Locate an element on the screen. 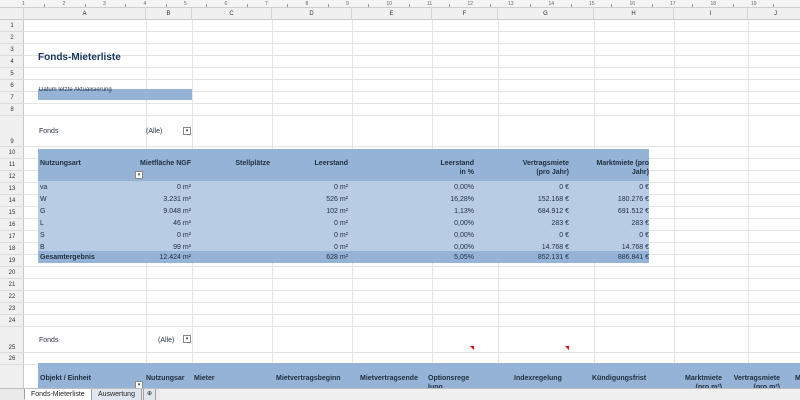 This screenshot has width=800, height=400. row-header-18: 18 is located at coordinates (12, 249).